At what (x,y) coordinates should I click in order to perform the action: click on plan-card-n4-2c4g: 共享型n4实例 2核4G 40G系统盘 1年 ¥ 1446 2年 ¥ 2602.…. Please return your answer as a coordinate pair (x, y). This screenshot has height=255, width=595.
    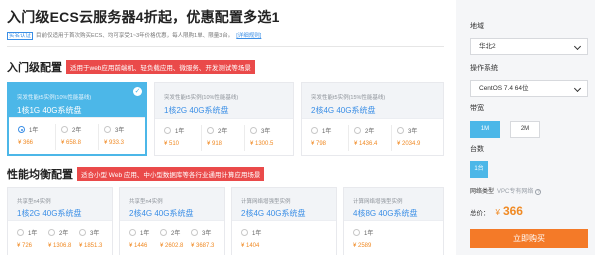
    Looking at the image, I should click on (172, 221).